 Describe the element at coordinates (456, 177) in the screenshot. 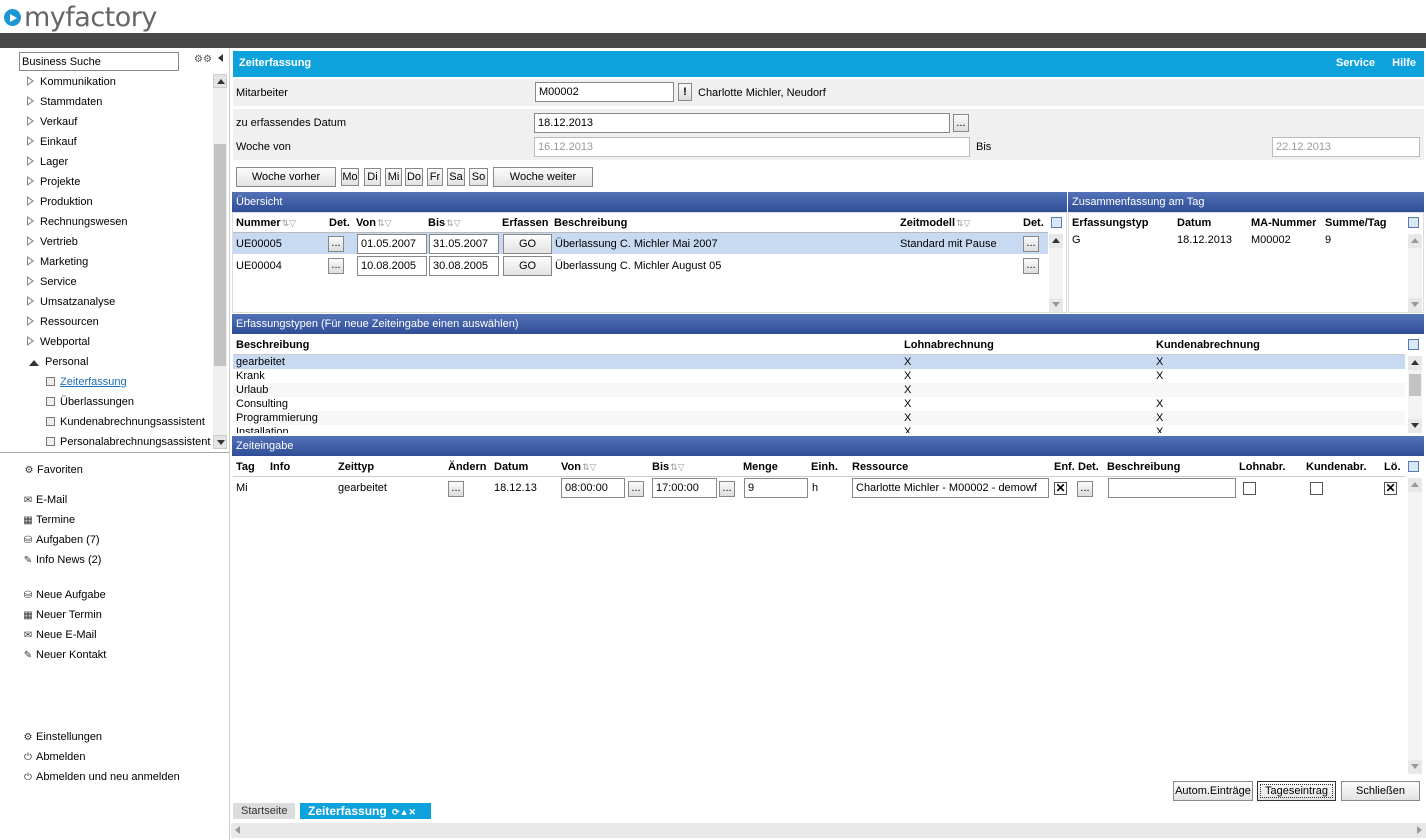

I see `day-button-sa: Sa` at that location.